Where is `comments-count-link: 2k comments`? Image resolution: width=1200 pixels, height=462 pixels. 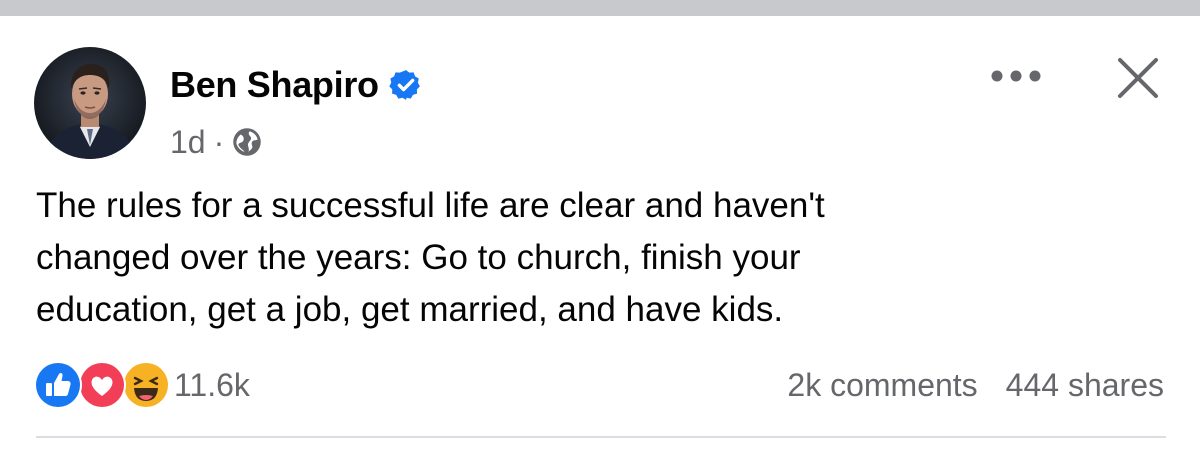
comments-count-link: 2k comments is located at coordinates (882, 385).